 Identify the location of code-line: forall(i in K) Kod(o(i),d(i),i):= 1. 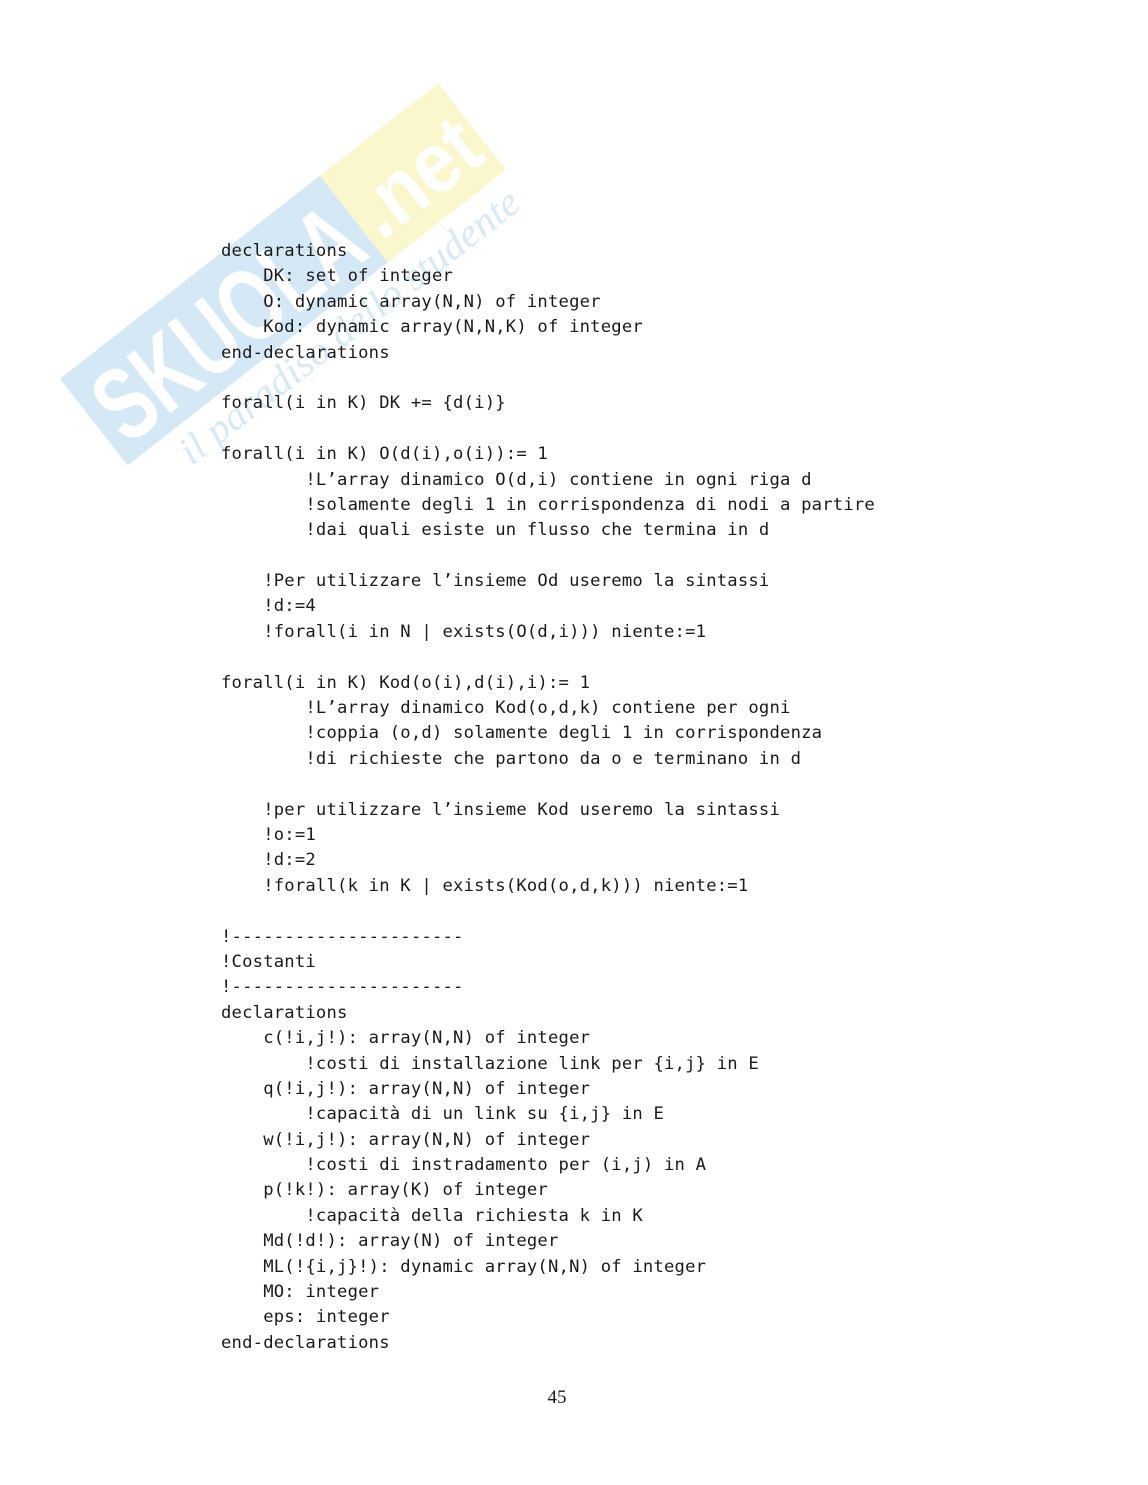
(406, 682).